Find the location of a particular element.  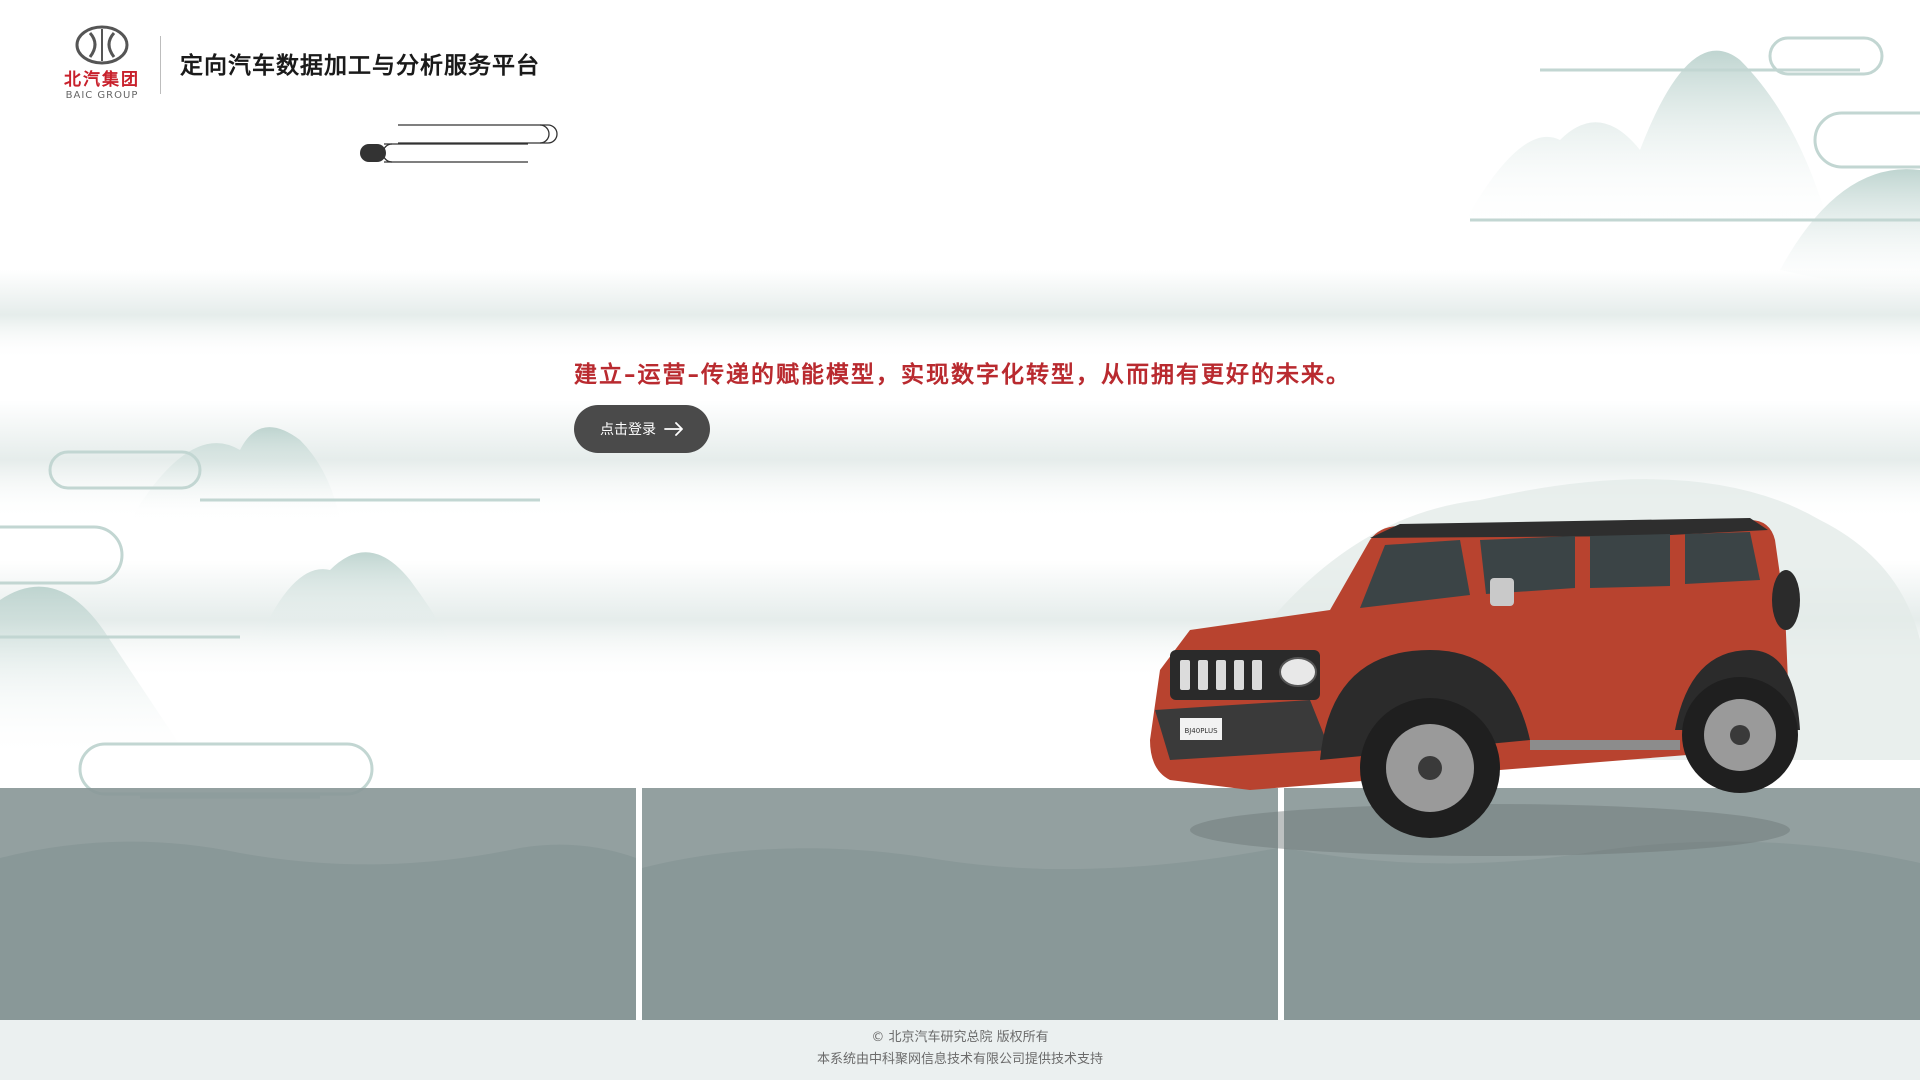

baic-logo: 北汽集团 BAIC GROUP is located at coordinates (102, 64).